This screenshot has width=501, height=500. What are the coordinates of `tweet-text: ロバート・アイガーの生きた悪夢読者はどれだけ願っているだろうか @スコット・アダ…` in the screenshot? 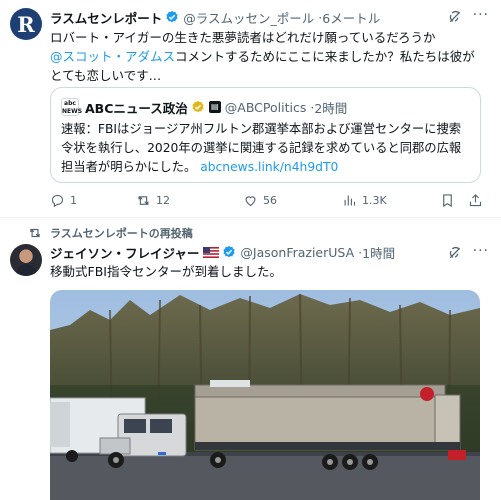 It's located at (270, 56).